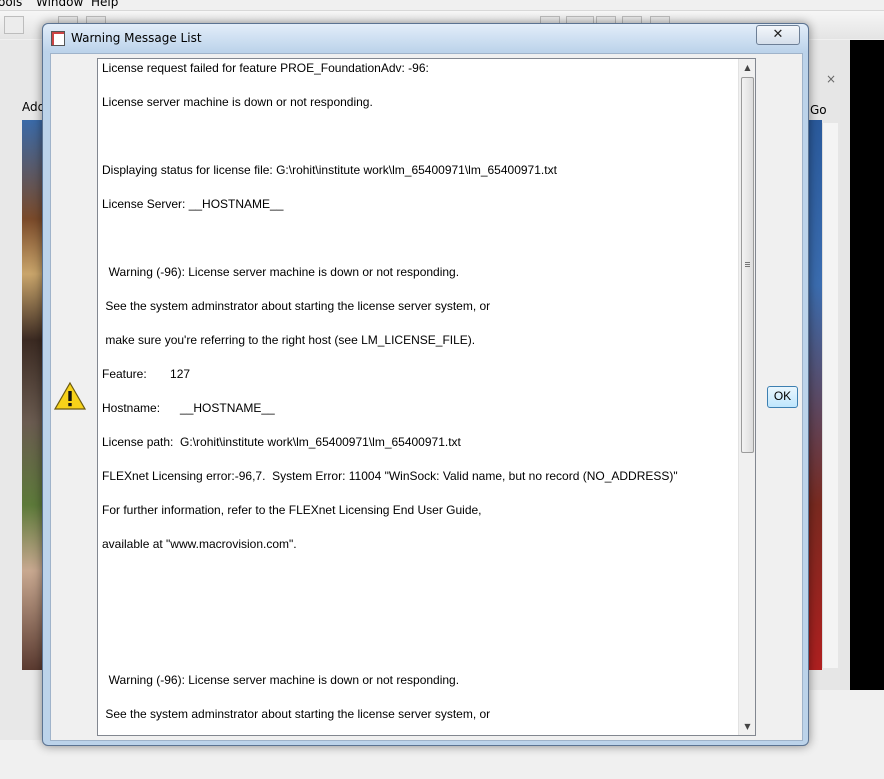 This screenshot has width=884, height=779. Describe the element at coordinates (199, 544) in the screenshot. I see `message-line: available at "www.macrovision.com".` at that location.